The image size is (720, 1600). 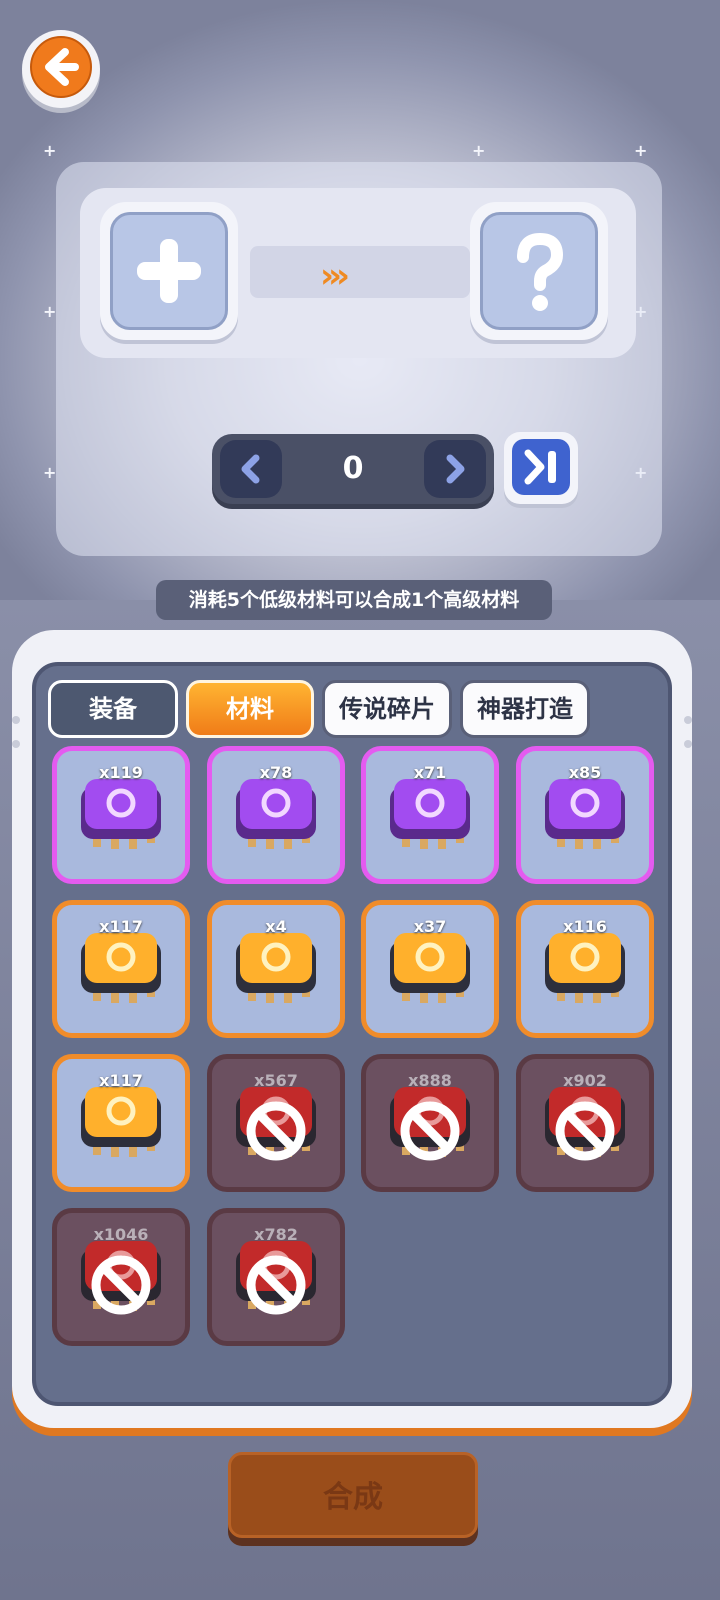 I want to click on synthesize-button: 合成, so click(x=353, y=1495).